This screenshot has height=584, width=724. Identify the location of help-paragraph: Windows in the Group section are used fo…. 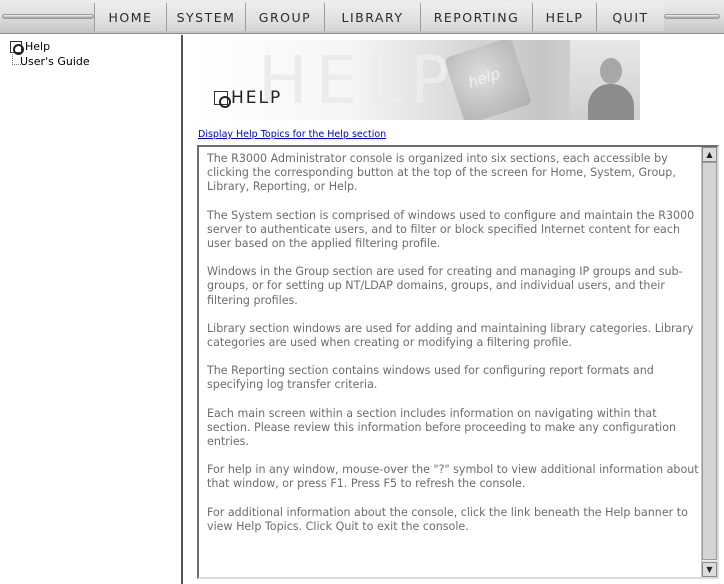
(445, 286).